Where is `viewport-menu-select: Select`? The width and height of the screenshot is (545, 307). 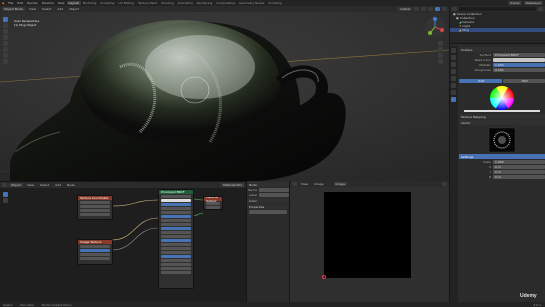 viewport-menu-select: Select is located at coordinates (46, 9).